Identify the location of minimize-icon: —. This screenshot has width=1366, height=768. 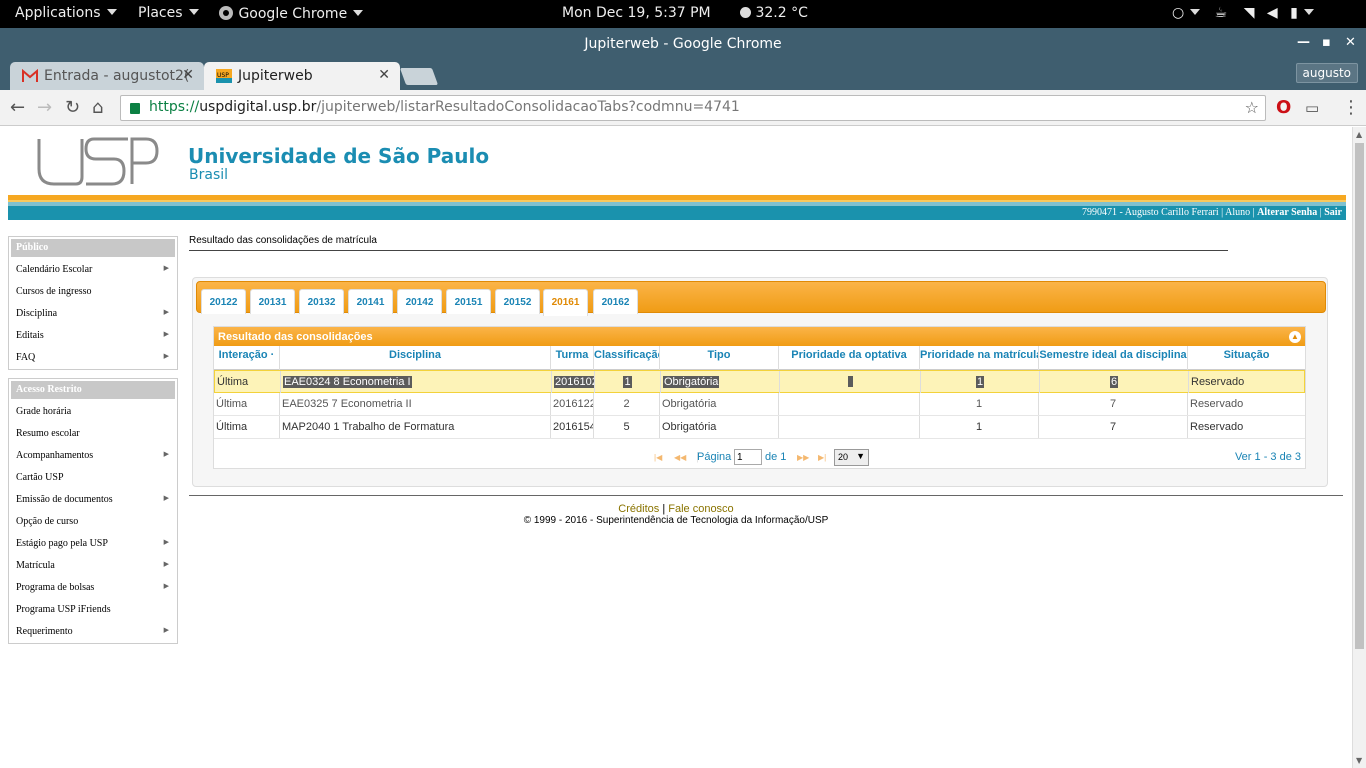
(1303, 42).